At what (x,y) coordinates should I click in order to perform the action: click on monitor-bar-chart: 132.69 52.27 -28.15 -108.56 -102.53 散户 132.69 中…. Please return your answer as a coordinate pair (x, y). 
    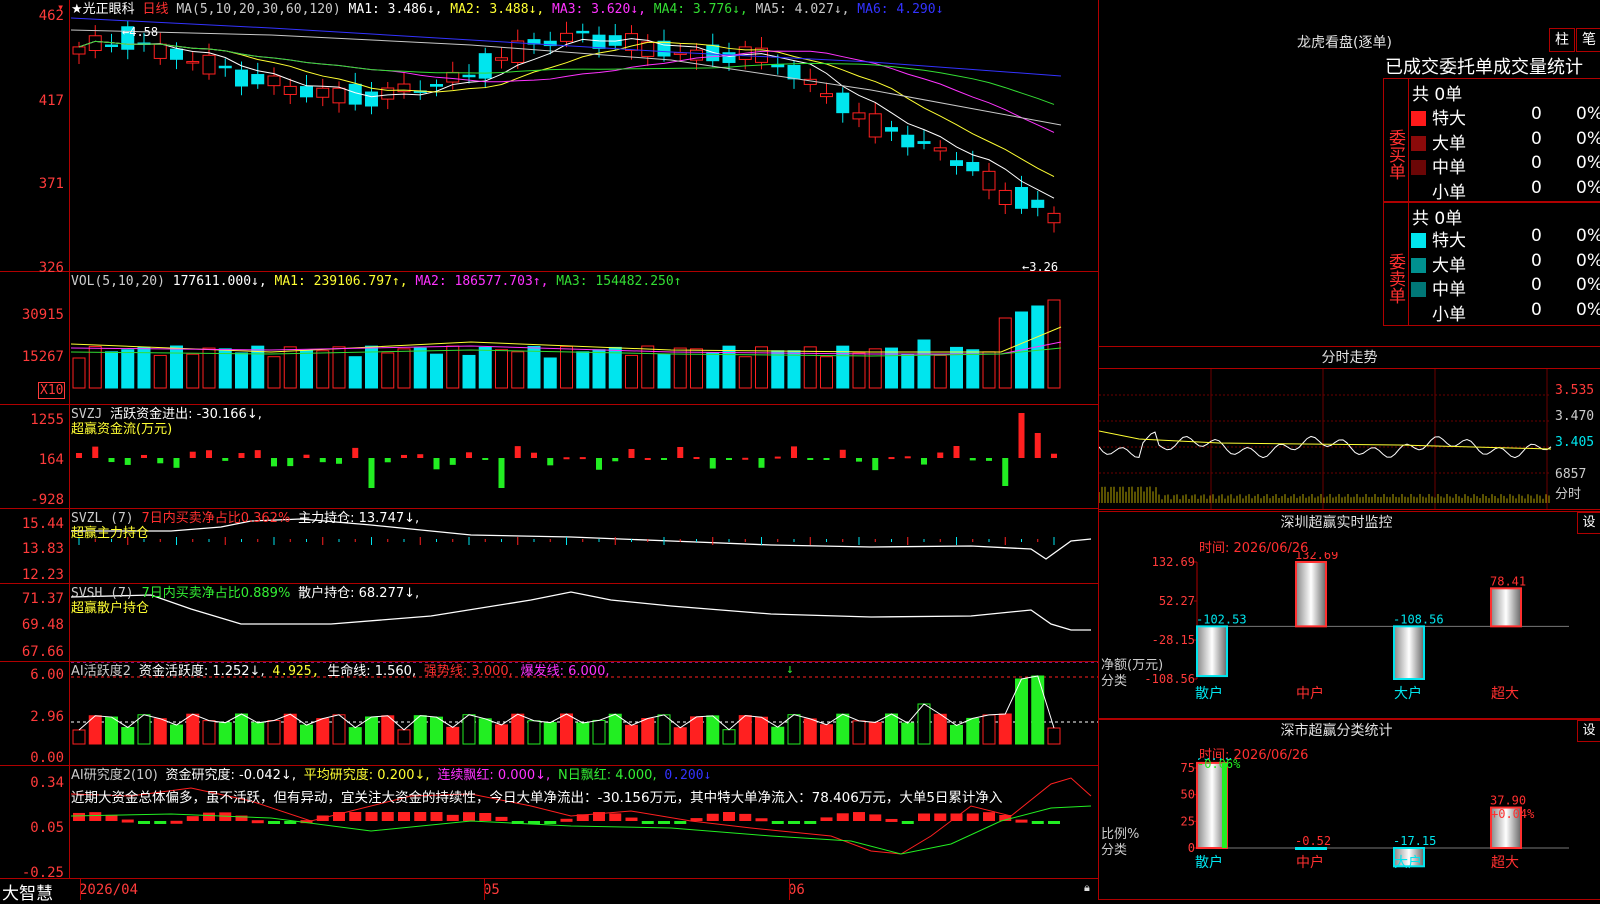
    Looking at the image, I should click on (1349, 635).